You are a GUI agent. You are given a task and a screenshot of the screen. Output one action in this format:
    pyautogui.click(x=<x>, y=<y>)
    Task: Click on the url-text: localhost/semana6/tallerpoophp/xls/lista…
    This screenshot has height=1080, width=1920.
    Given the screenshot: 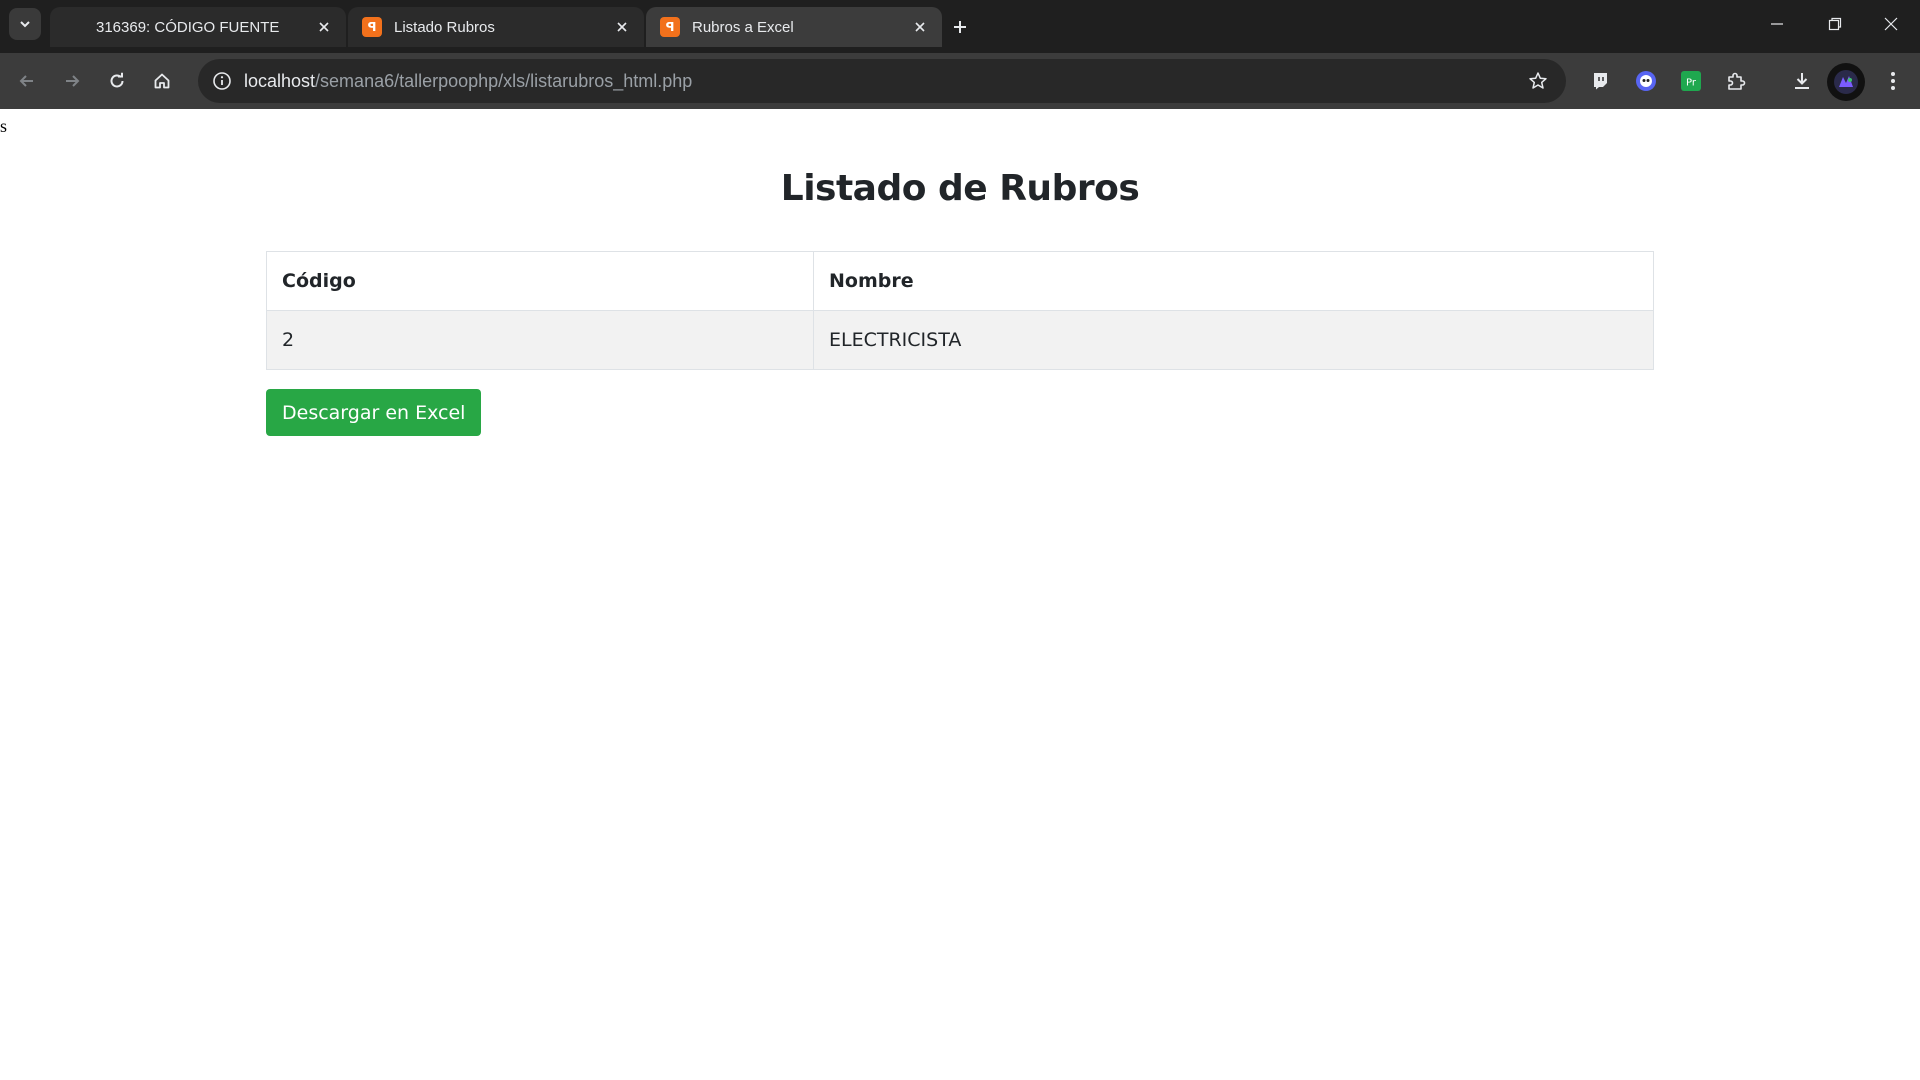 What is the action you would take?
    pyautogui.click(x=468, y=81)
    